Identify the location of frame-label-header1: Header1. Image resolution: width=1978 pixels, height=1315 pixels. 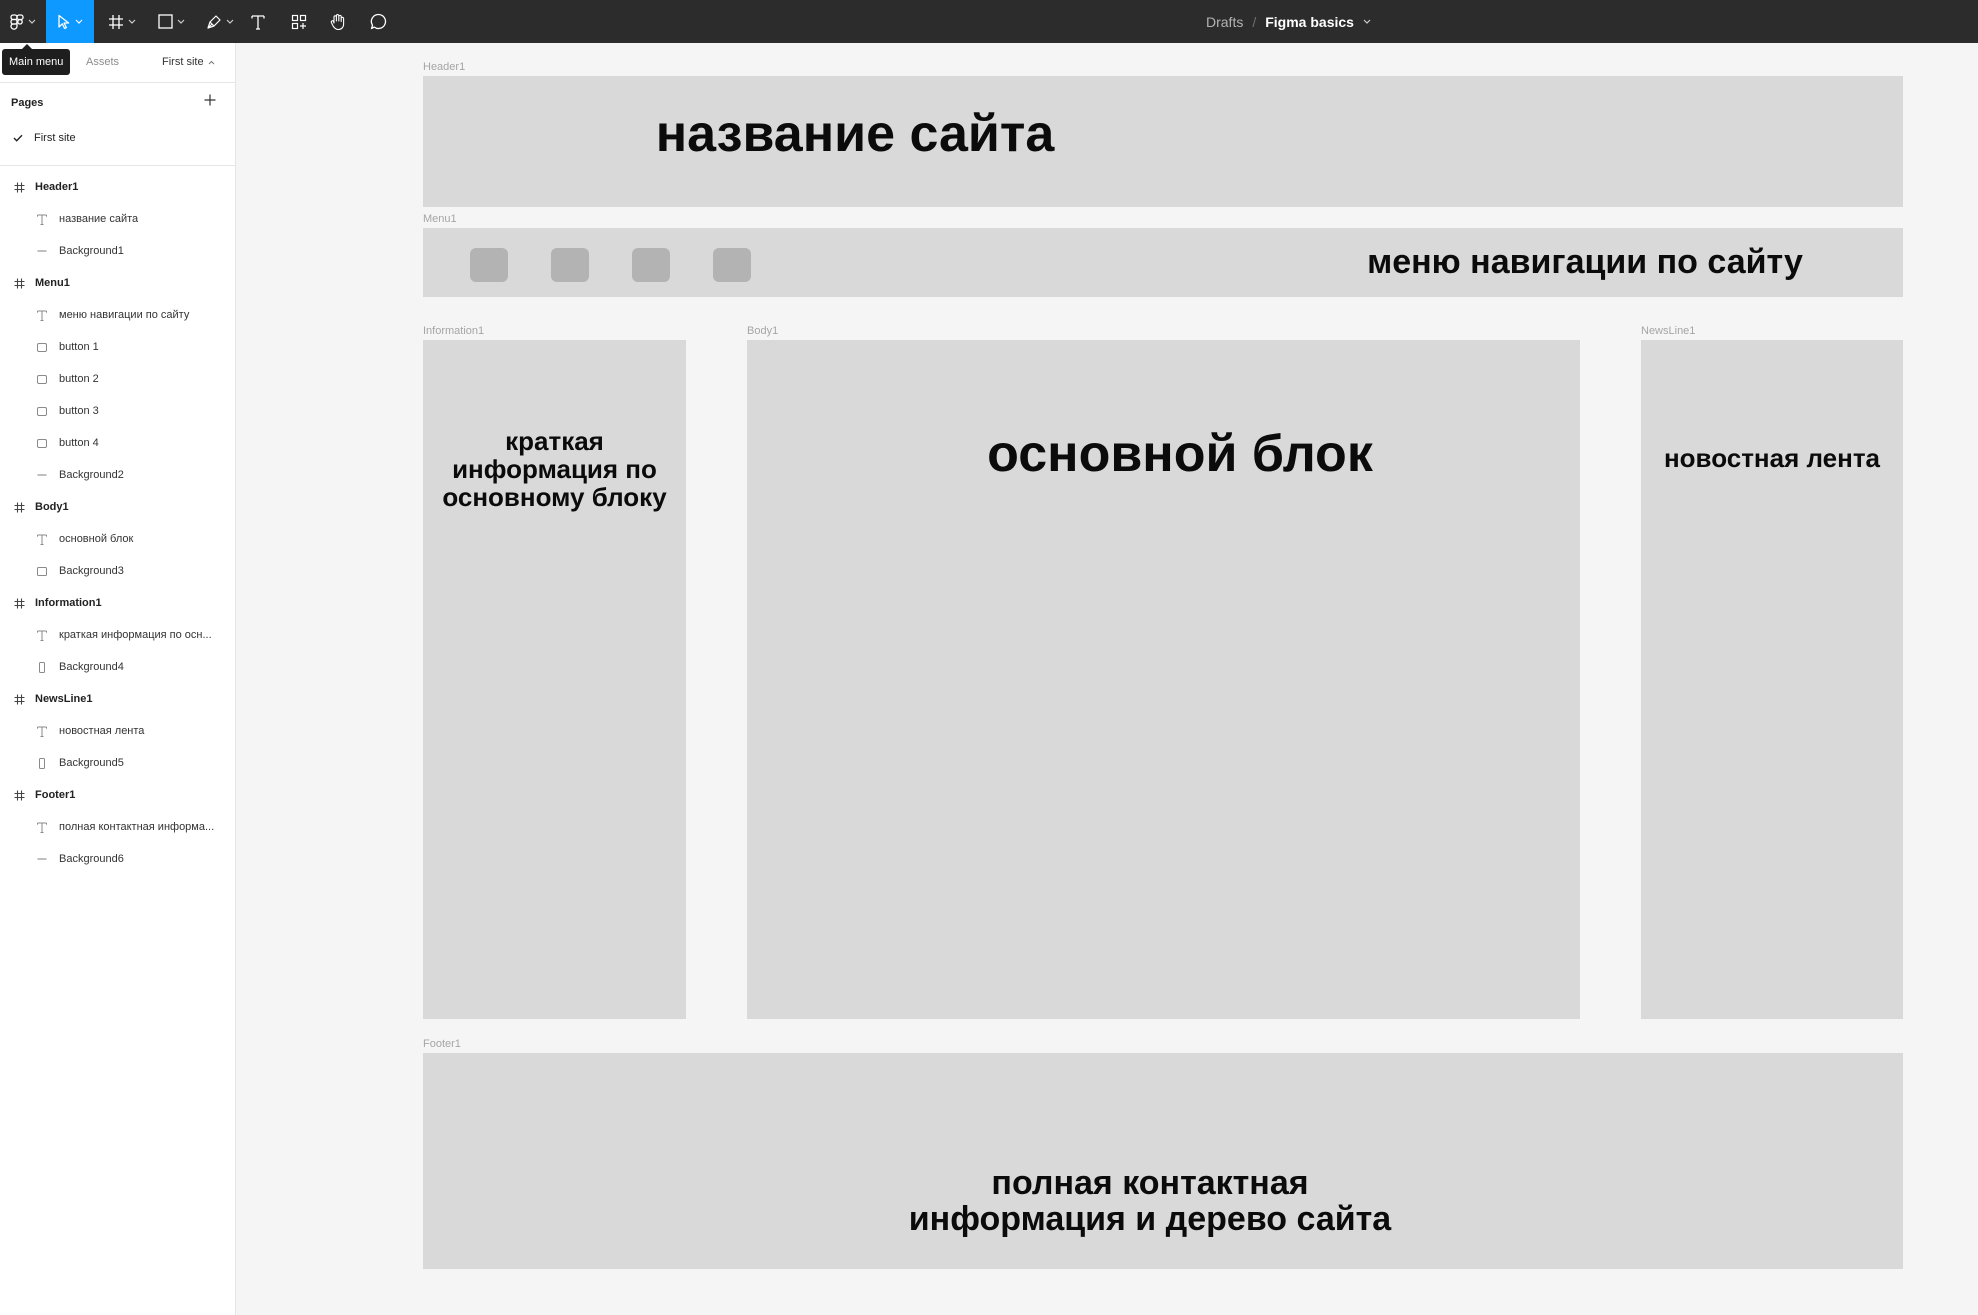
(444, 67).